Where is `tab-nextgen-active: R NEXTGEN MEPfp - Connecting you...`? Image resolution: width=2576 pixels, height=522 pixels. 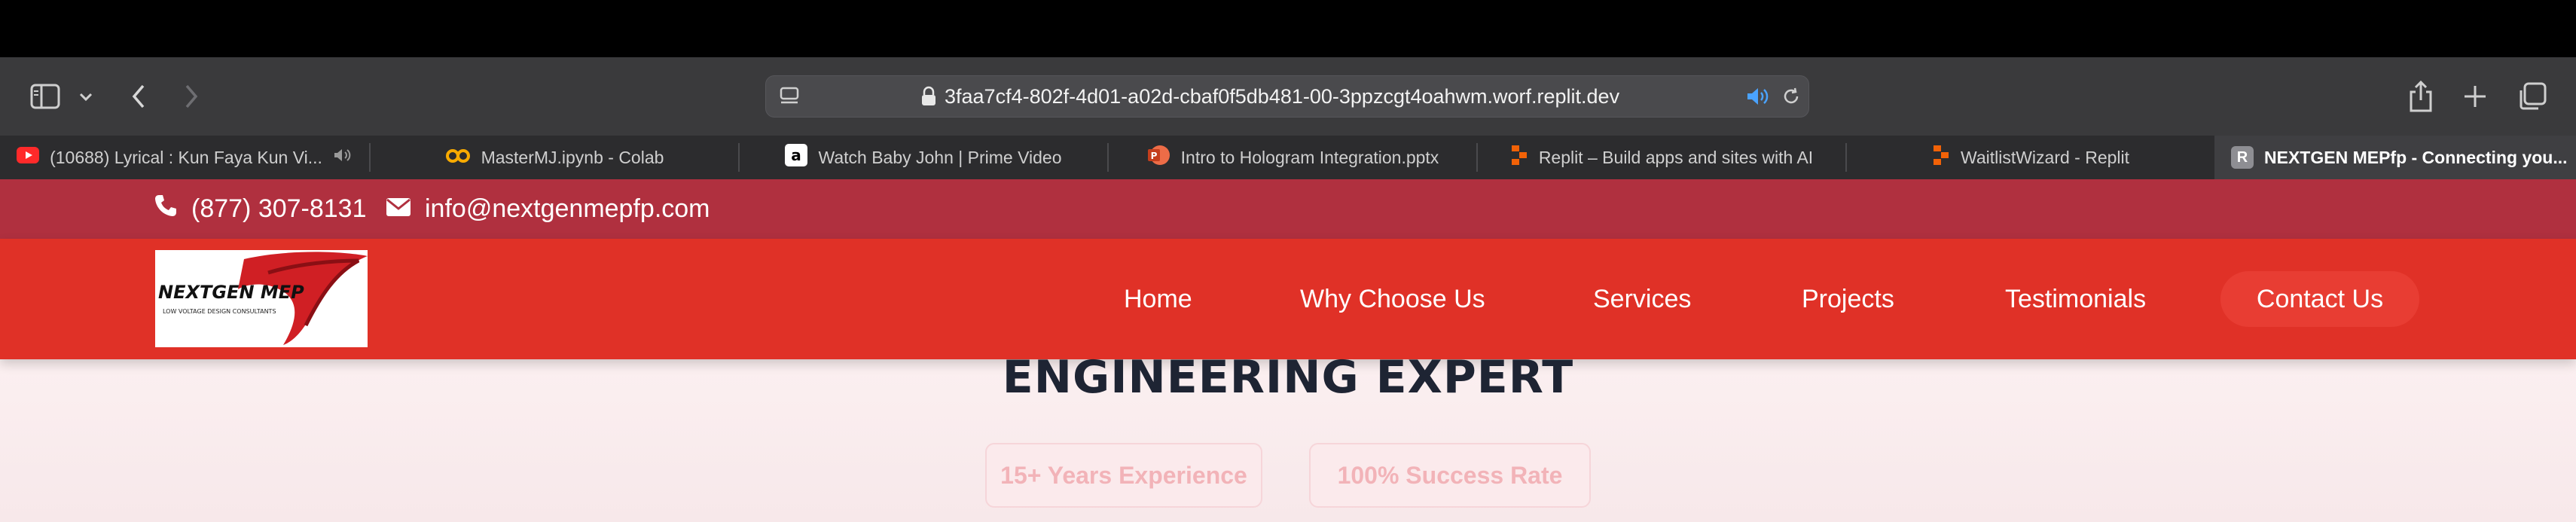
tab-nextgen-active: R NEXTGEN MEPfp - Connecting you... is located at coordinates (2395, 158).